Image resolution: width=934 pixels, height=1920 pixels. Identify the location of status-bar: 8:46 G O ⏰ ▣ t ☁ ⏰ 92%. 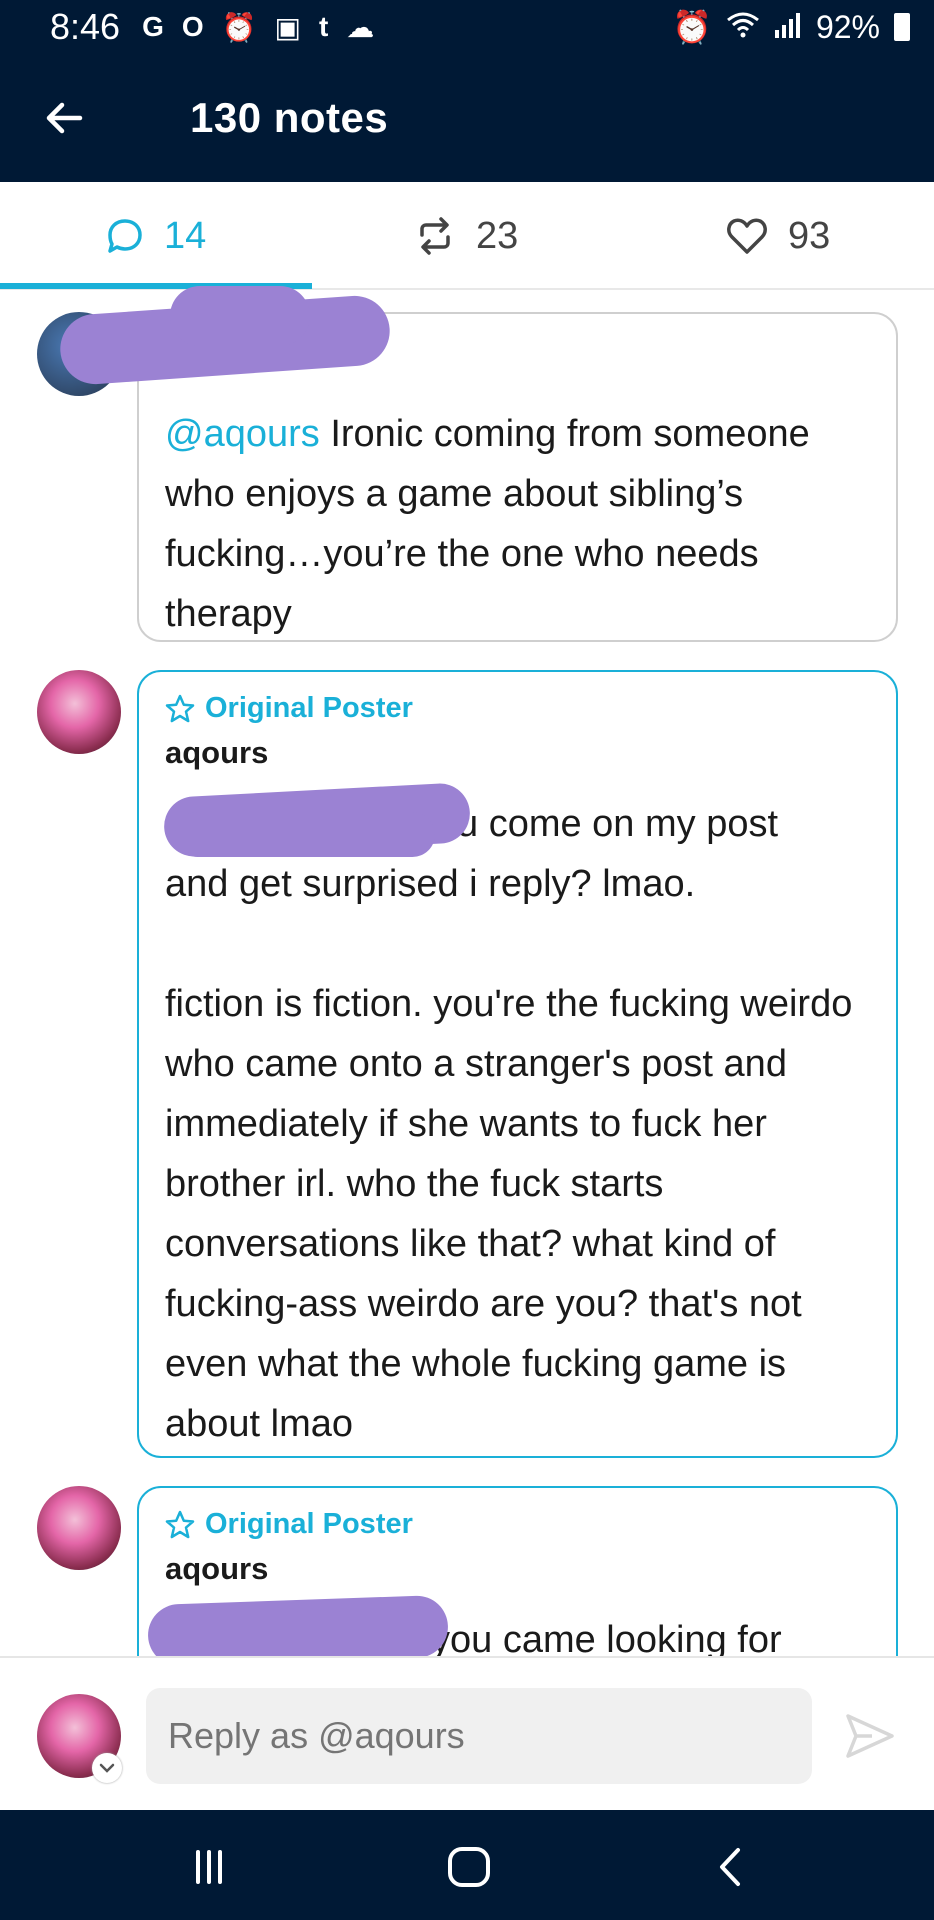
(467, 27).